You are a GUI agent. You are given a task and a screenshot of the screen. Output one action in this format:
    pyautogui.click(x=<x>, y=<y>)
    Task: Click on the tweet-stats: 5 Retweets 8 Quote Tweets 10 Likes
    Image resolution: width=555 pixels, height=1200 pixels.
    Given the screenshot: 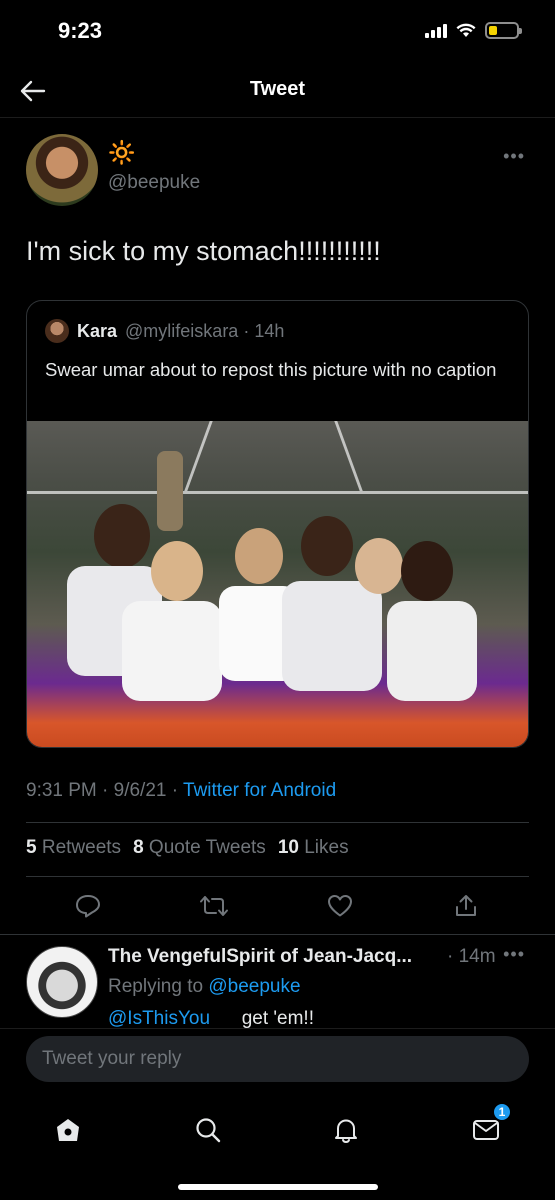 What is the action you would take?
    pyautogui.click(x=187, y=848)
    